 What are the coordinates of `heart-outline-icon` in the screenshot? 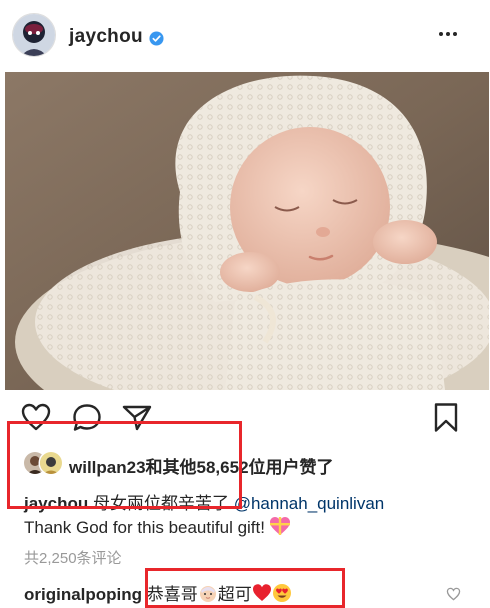 It's located at (36, 417).